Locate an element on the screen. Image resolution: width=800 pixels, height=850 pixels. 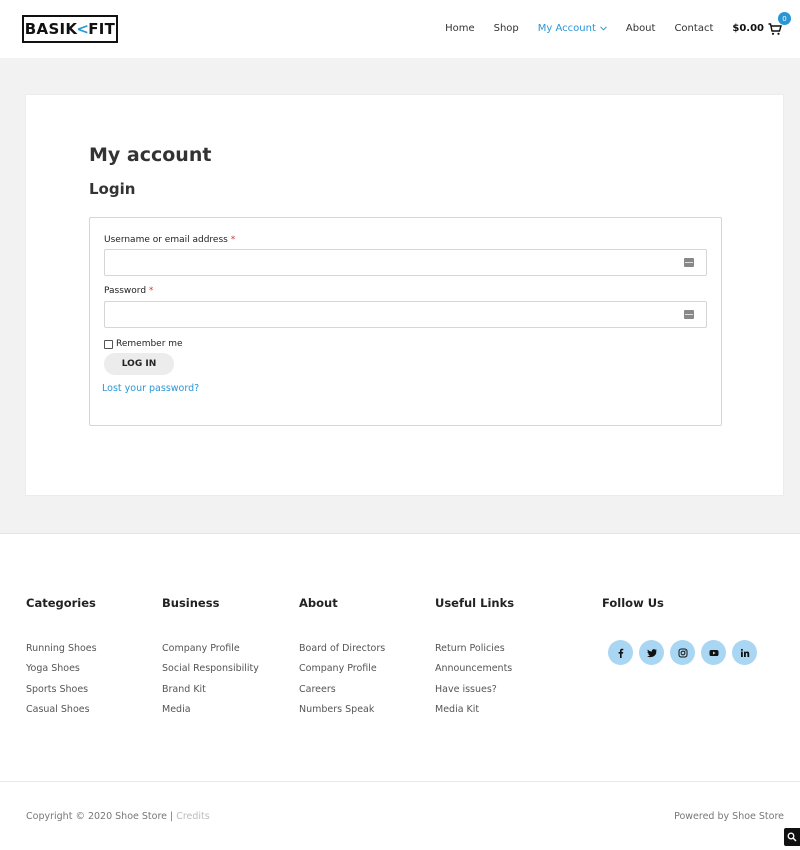
chevron-down-icon is located at coordinates (603, 28).